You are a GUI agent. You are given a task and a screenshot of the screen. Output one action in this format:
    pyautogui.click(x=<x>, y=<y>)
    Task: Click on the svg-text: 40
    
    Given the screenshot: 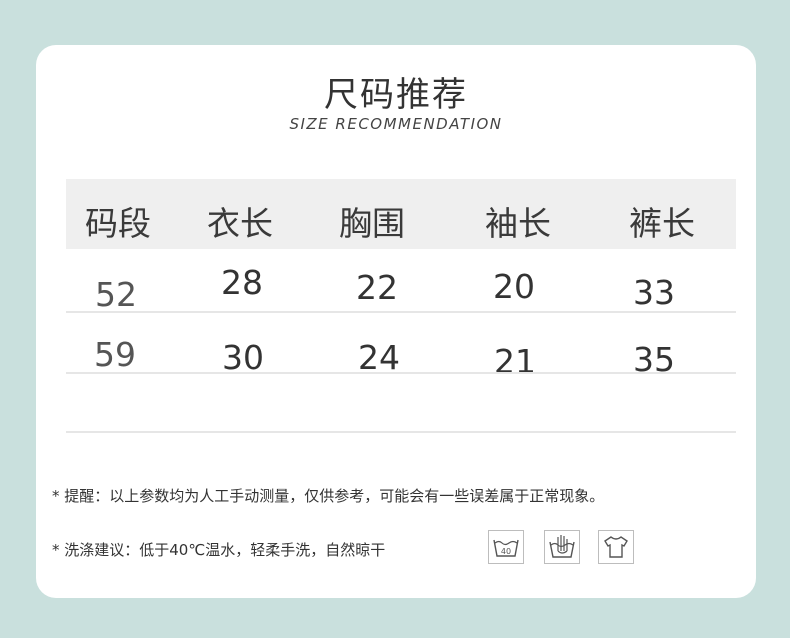 What is the action you would take?
    pyautogui.click(x=506, y=551)
    